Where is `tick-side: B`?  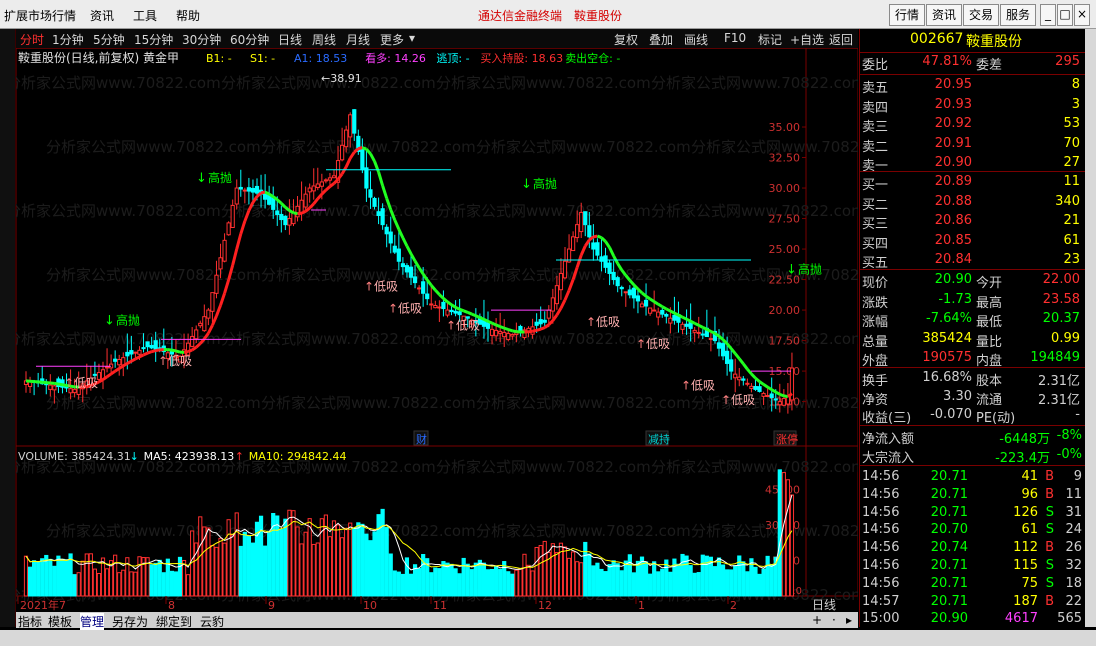 tick-side: B is located at coordinates (1049, 601).